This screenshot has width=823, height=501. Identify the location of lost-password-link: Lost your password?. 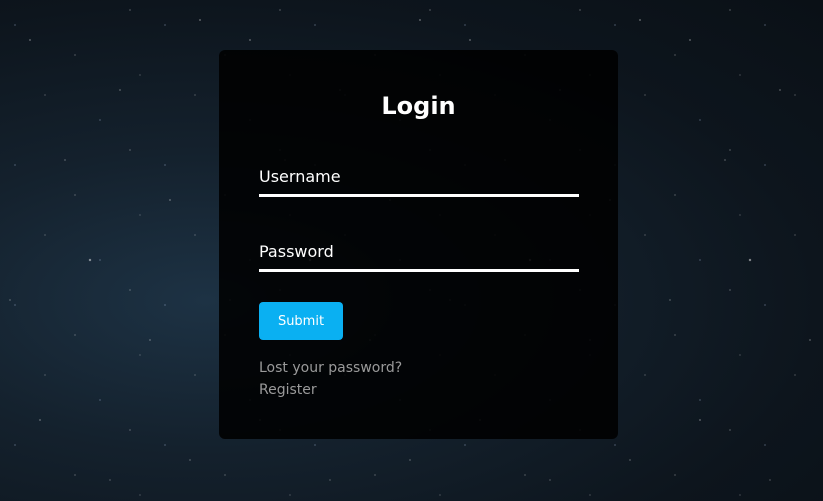
(330, 368).